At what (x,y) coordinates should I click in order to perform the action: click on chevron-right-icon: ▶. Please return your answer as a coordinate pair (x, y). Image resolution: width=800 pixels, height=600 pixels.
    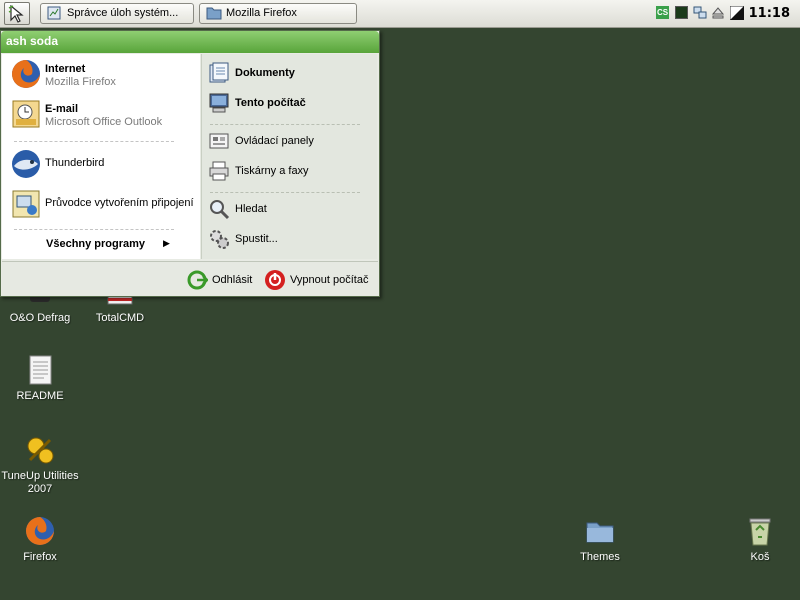
    Looking at the image, I should click on (166, 243).